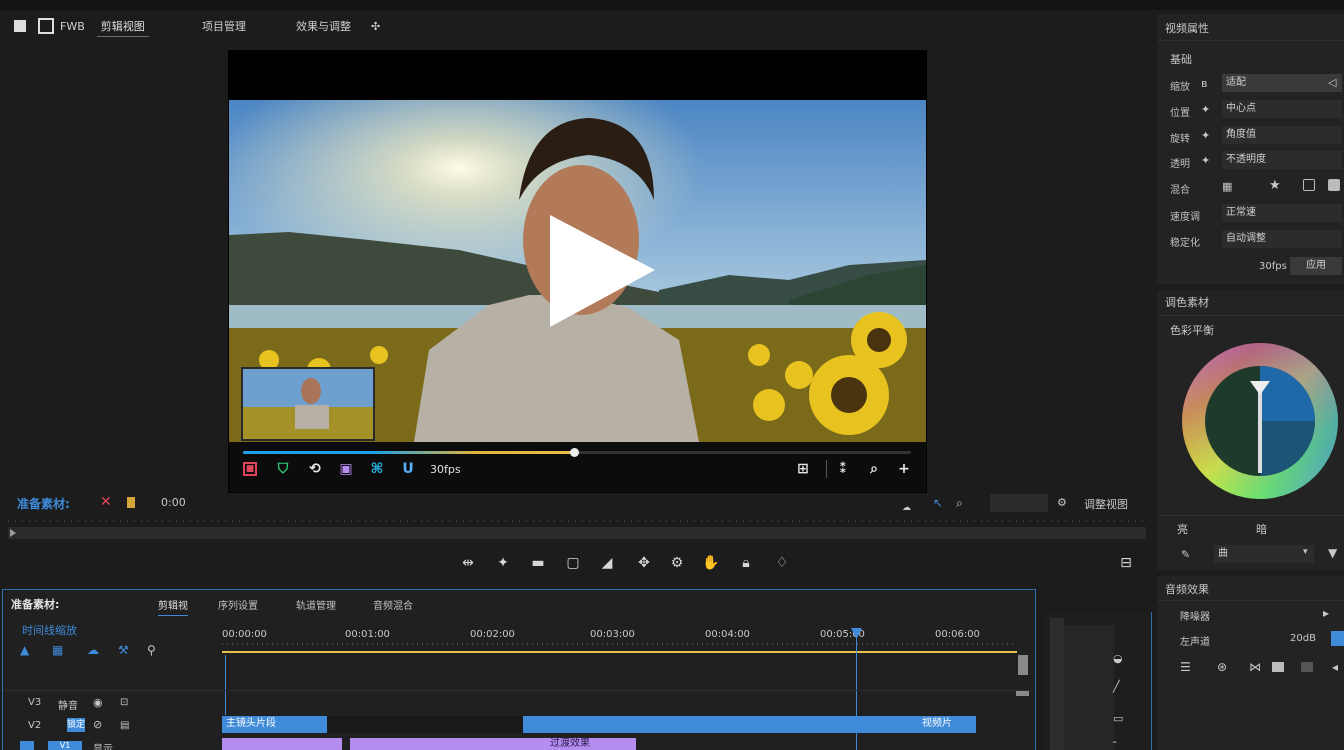 Image resolution: width=1344 pixels, height=750 pixels. What do you see at coordinates (1264, 554) in the screenshot?
I see `color-select: 曲` at bounding box center [1264, 554].